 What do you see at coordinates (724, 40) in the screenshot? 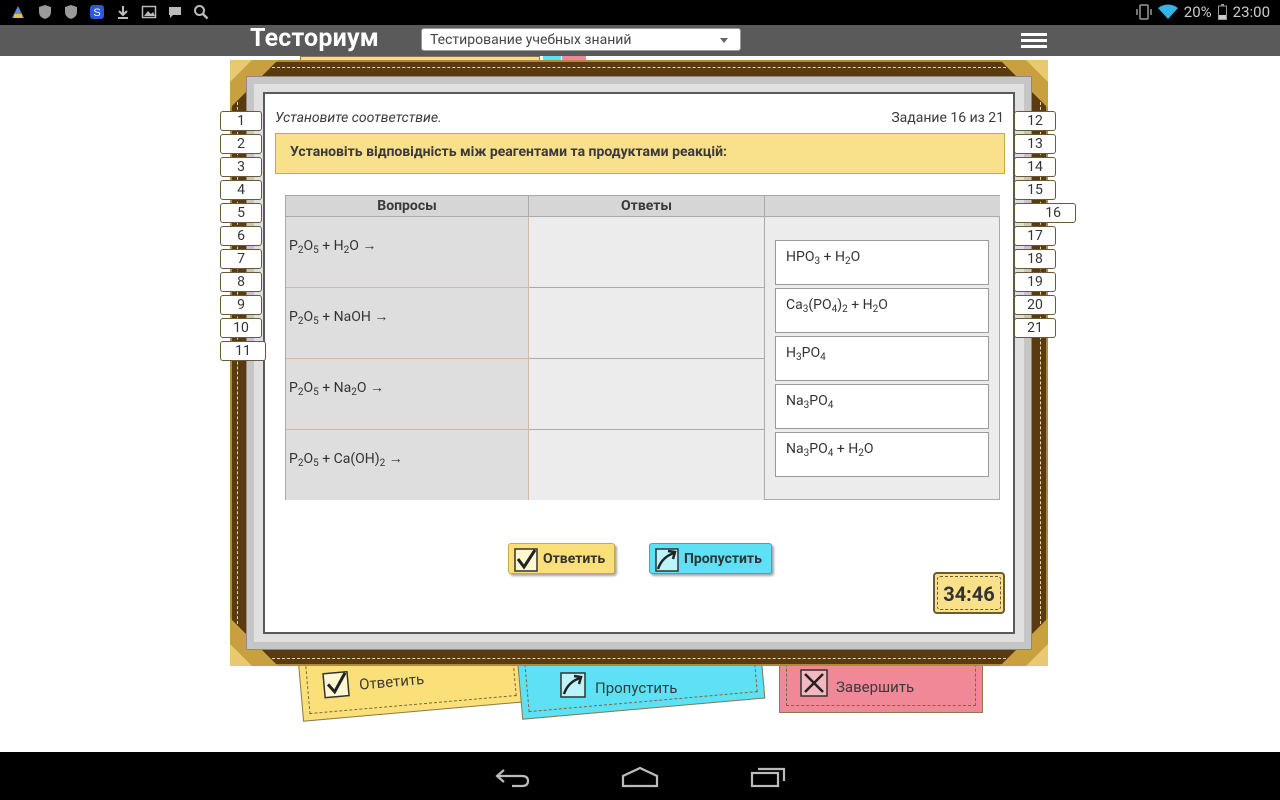
I see `chevron-down-icon` at bounding box center [724, 40].